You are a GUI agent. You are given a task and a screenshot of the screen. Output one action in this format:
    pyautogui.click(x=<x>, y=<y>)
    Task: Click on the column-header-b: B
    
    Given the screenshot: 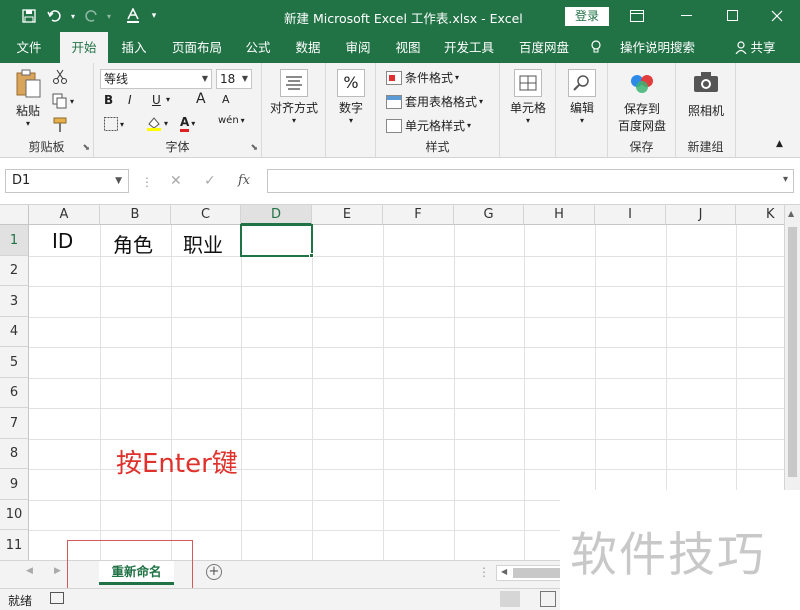 What is the action you would take?
    pyautogui.click(x=135, y=215)
    